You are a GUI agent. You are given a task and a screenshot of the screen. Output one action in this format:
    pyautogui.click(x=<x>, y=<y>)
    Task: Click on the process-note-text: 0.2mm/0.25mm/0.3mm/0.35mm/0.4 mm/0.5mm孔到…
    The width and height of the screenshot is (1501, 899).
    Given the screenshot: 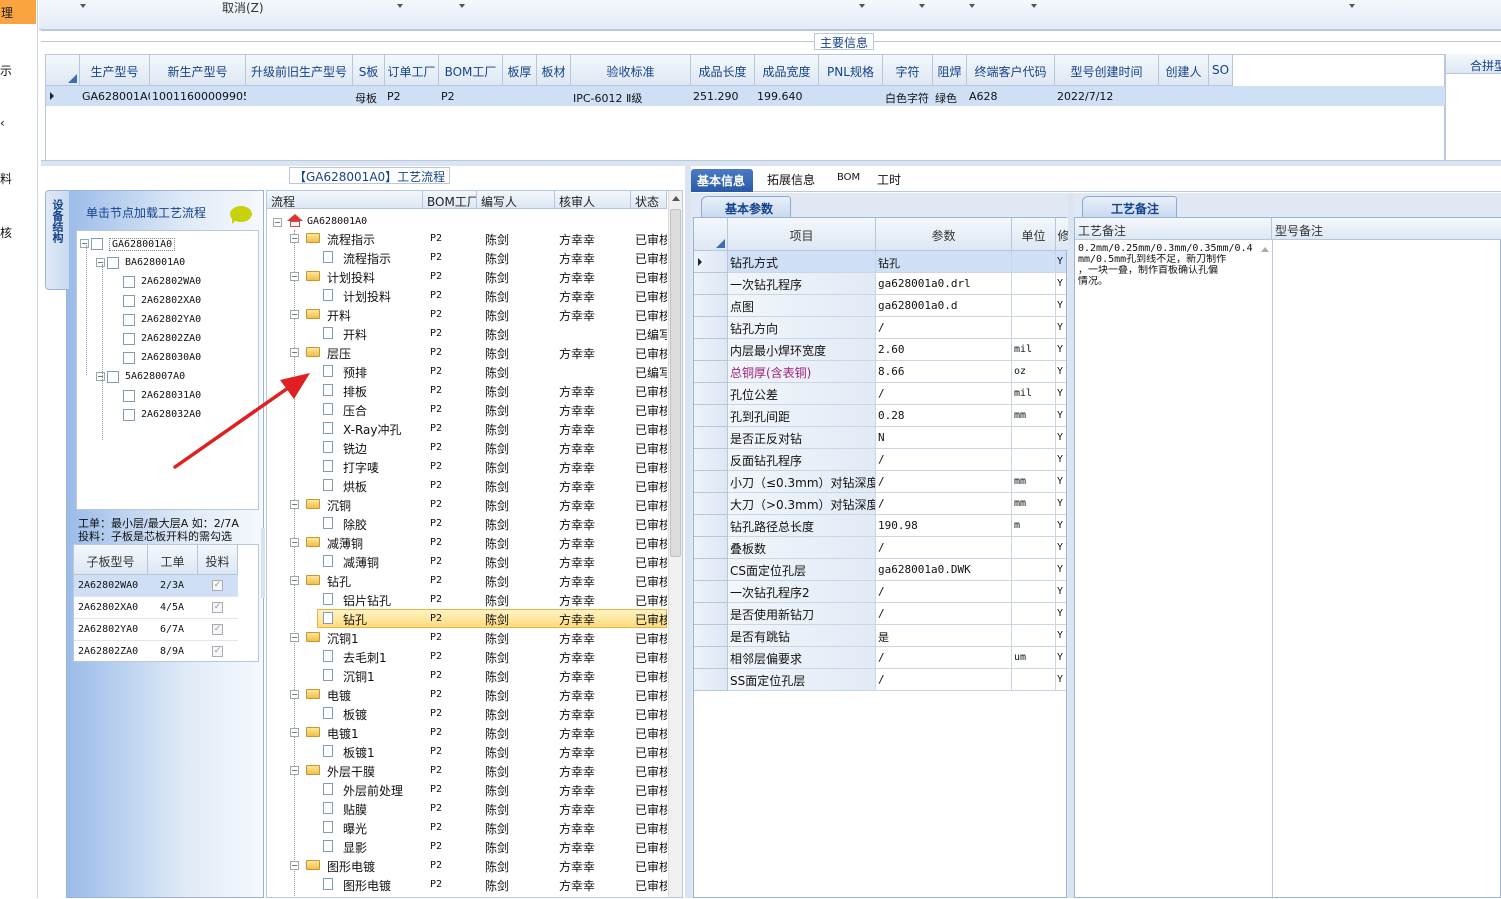 What is the action you would take?
    pyautogui.click(x=1170, y=265)
    